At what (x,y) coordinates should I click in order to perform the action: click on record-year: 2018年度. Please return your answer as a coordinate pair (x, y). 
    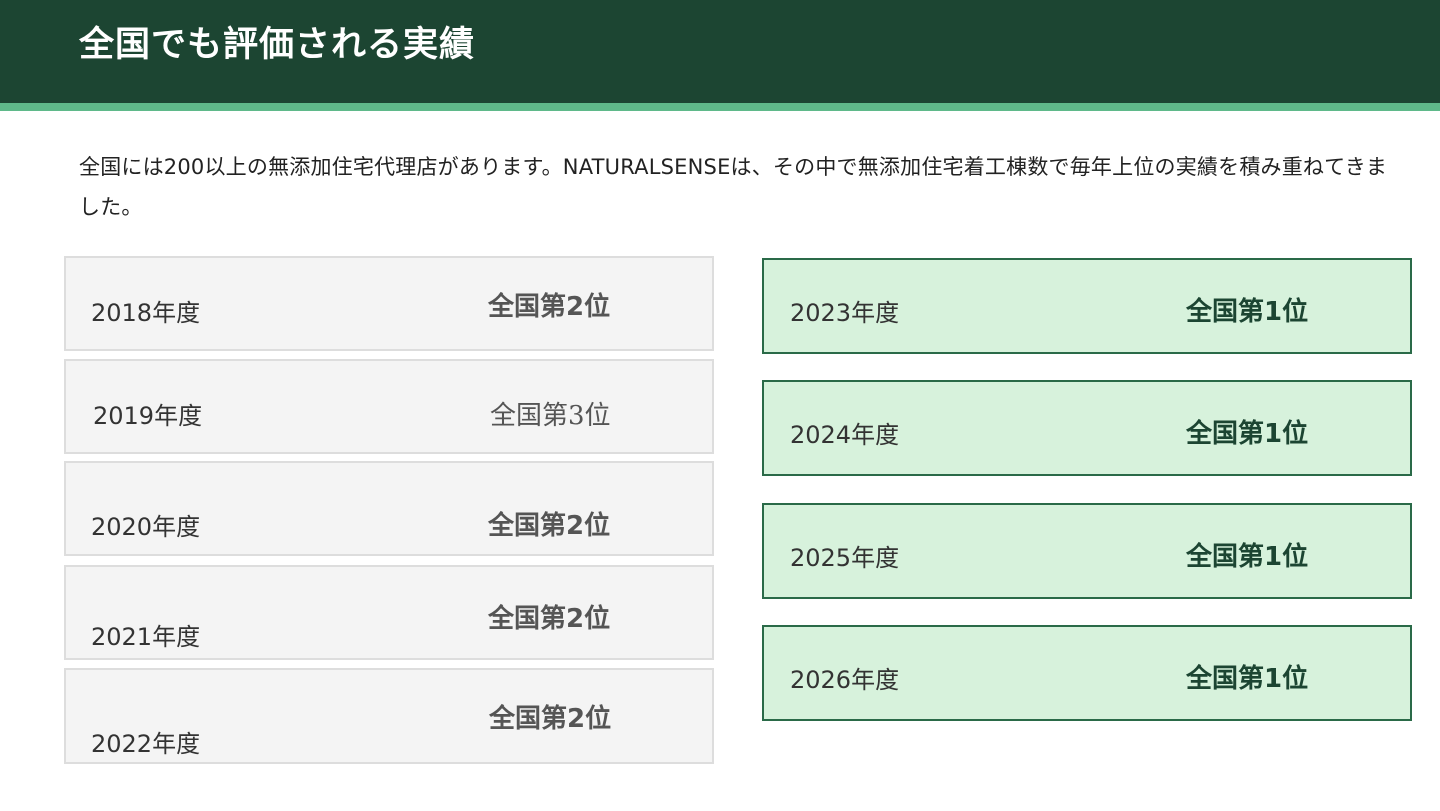
    Looking at the image, I should click on (146, 313).